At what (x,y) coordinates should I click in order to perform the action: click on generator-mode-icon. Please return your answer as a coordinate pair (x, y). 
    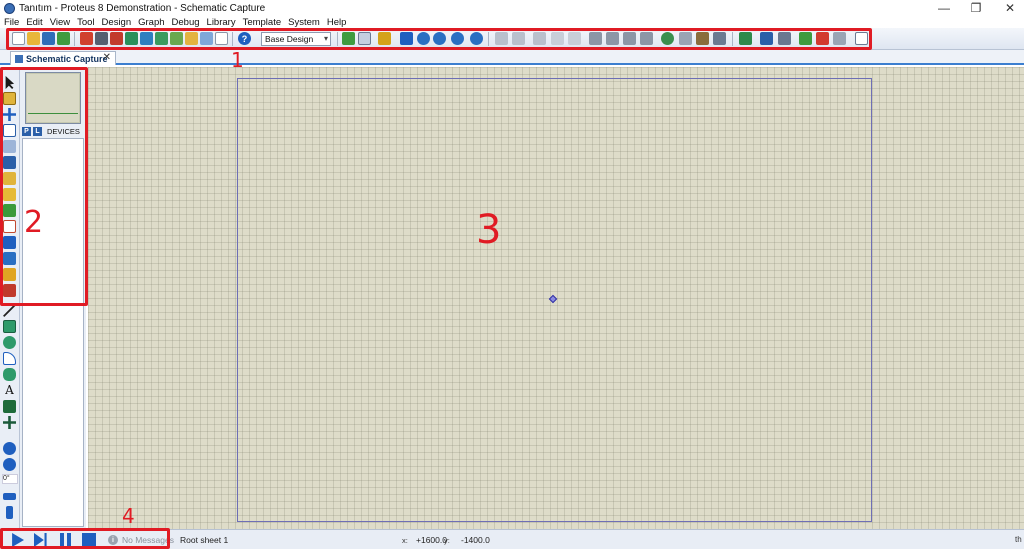
    Looking at the image, I should click on (9, 258).